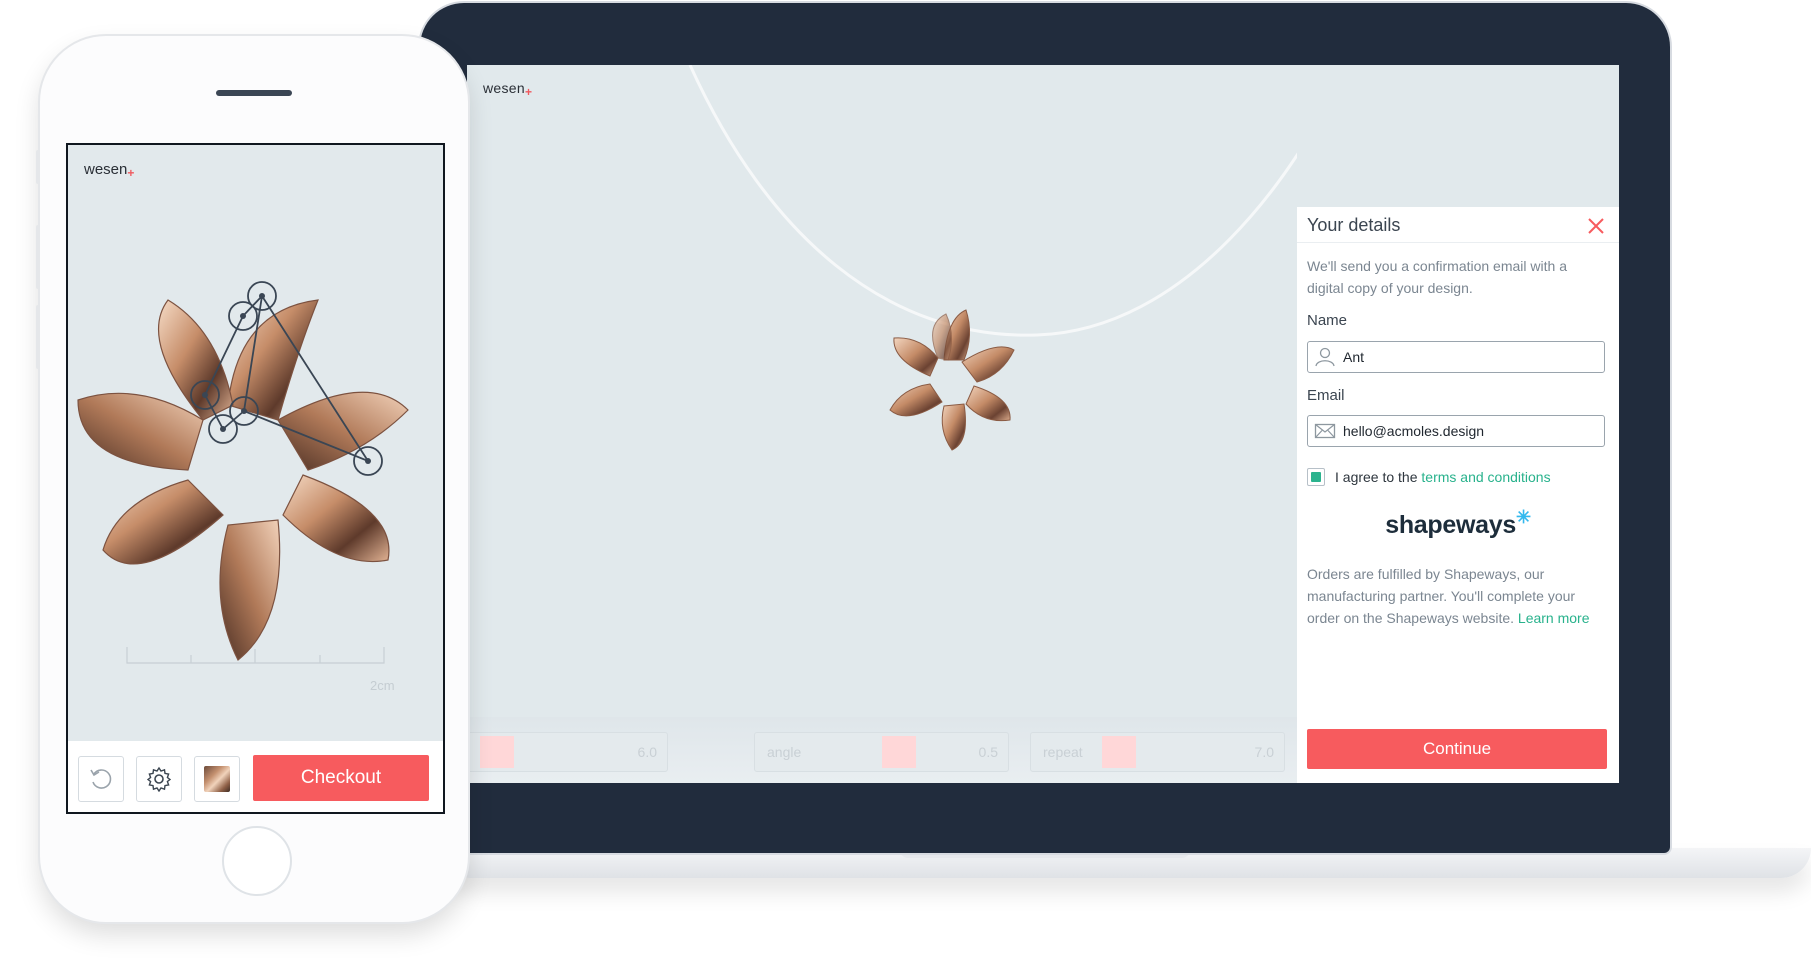 This screenshot has width=1811, height=960. Describe the element at coordinates (255, 655) in the screenshot. I see `scale-ruler` at that location.